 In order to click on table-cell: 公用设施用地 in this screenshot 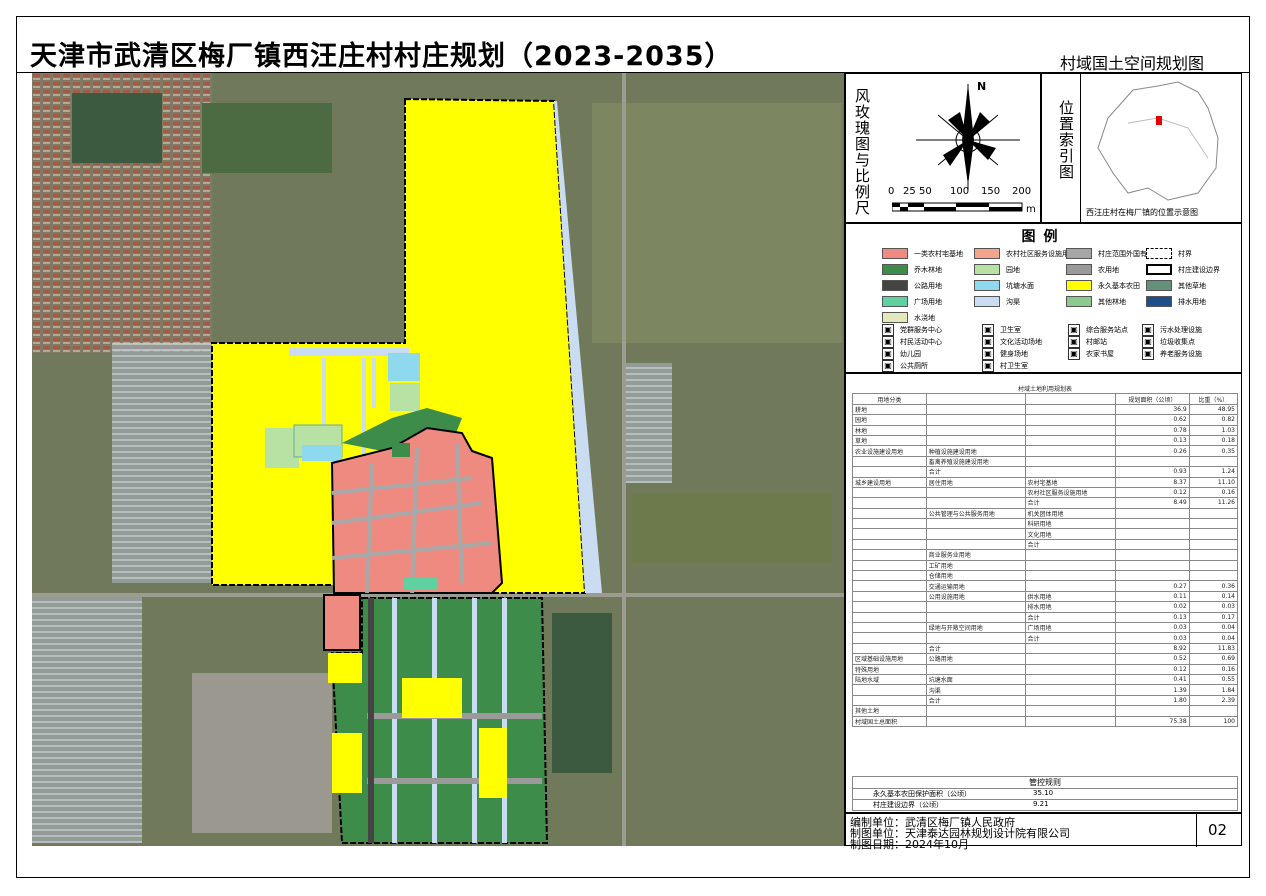, I will do `click(975, 596)`.